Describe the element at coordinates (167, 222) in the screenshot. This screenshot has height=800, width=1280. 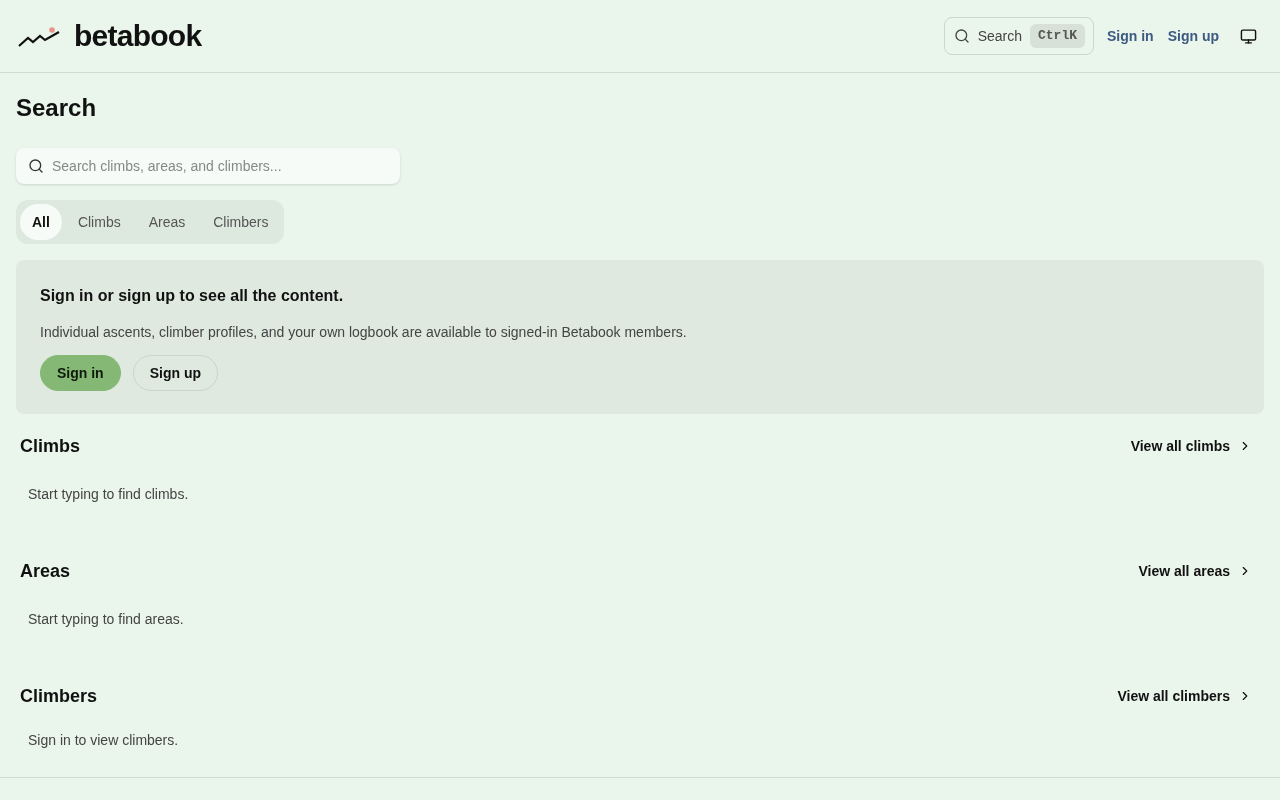
I see `filter-tab: Areas` at that location.